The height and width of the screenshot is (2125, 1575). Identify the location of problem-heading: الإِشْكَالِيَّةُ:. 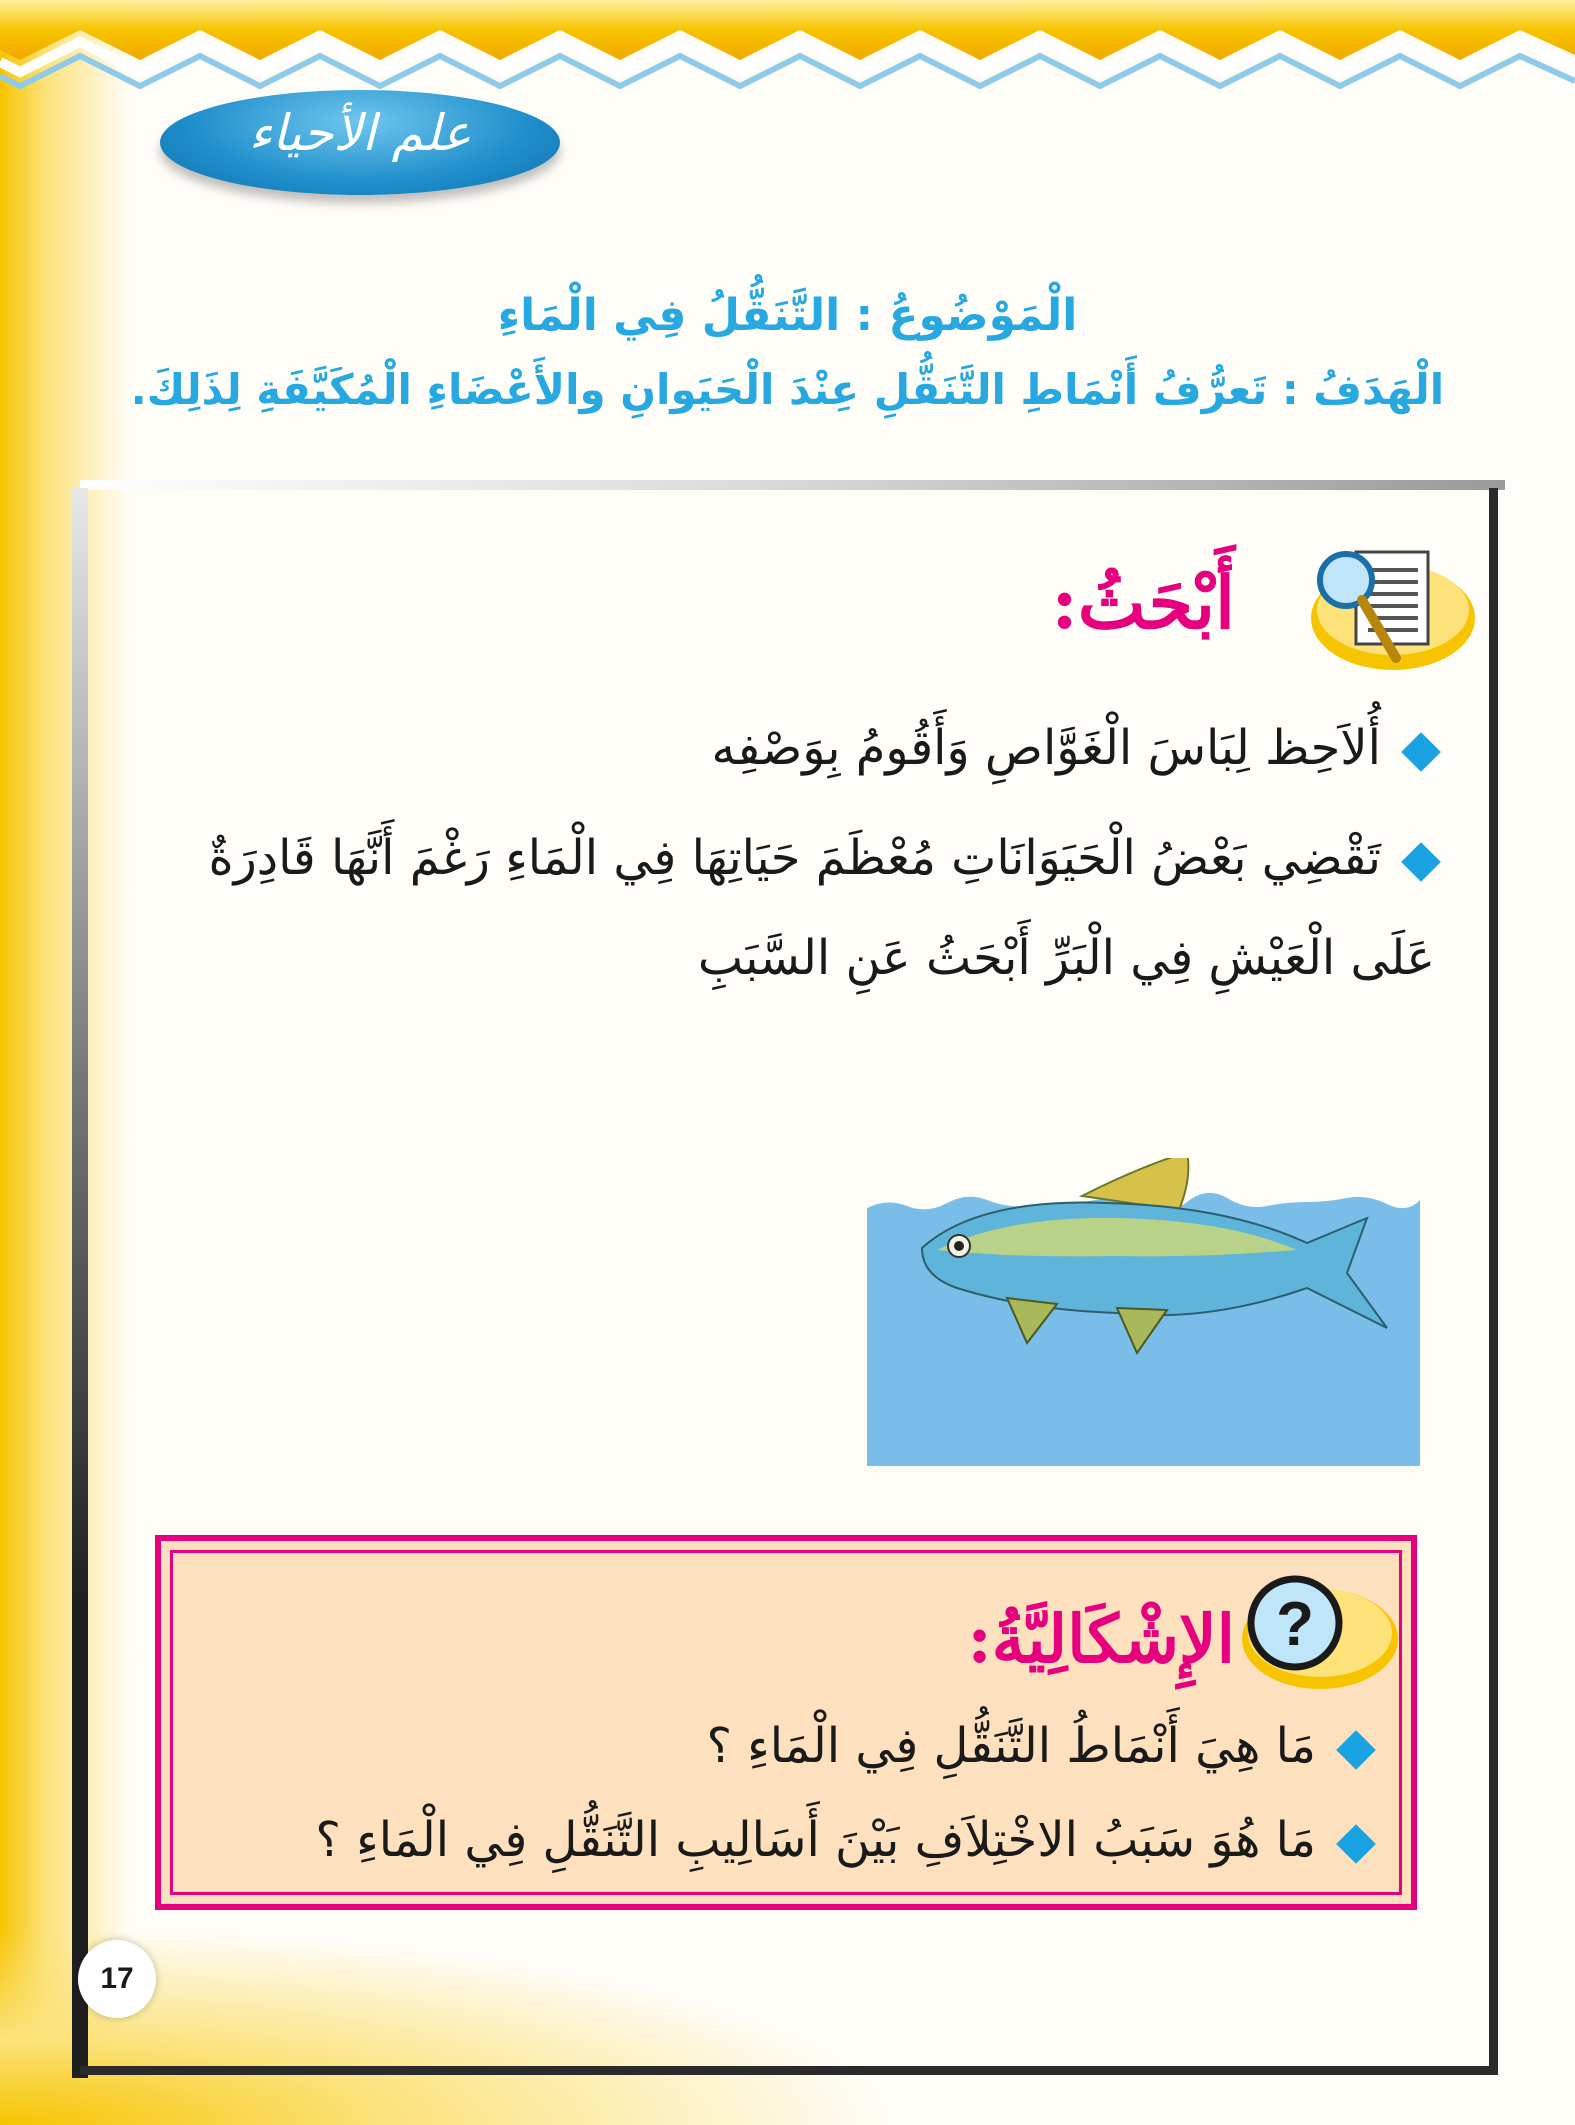
(1101, 1639).